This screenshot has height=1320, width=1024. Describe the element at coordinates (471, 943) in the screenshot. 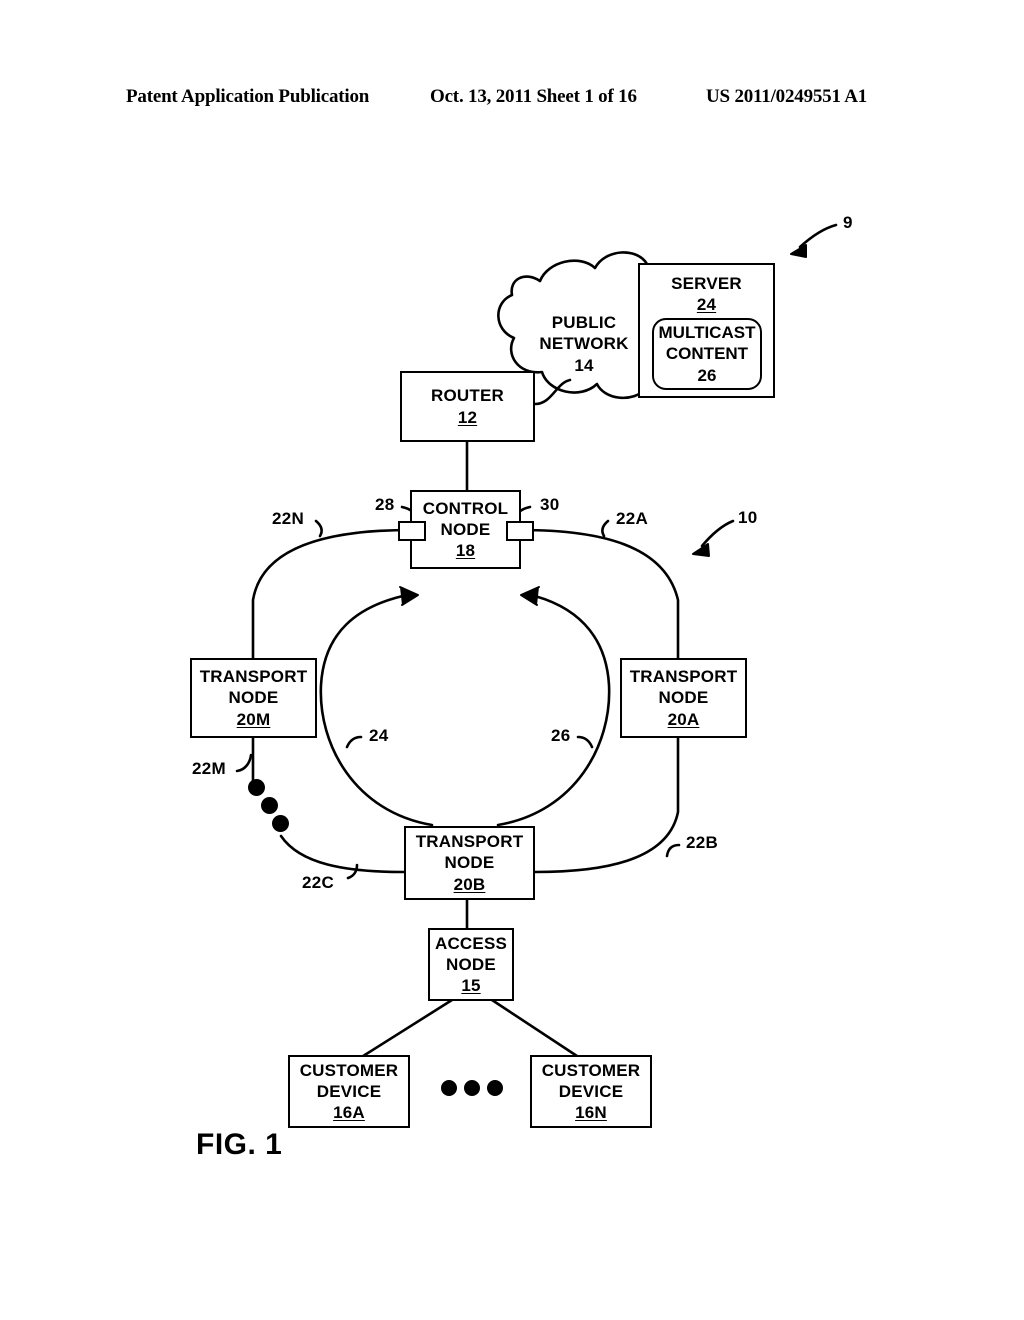

I see `access-node-line1: ACCESS` at that location.